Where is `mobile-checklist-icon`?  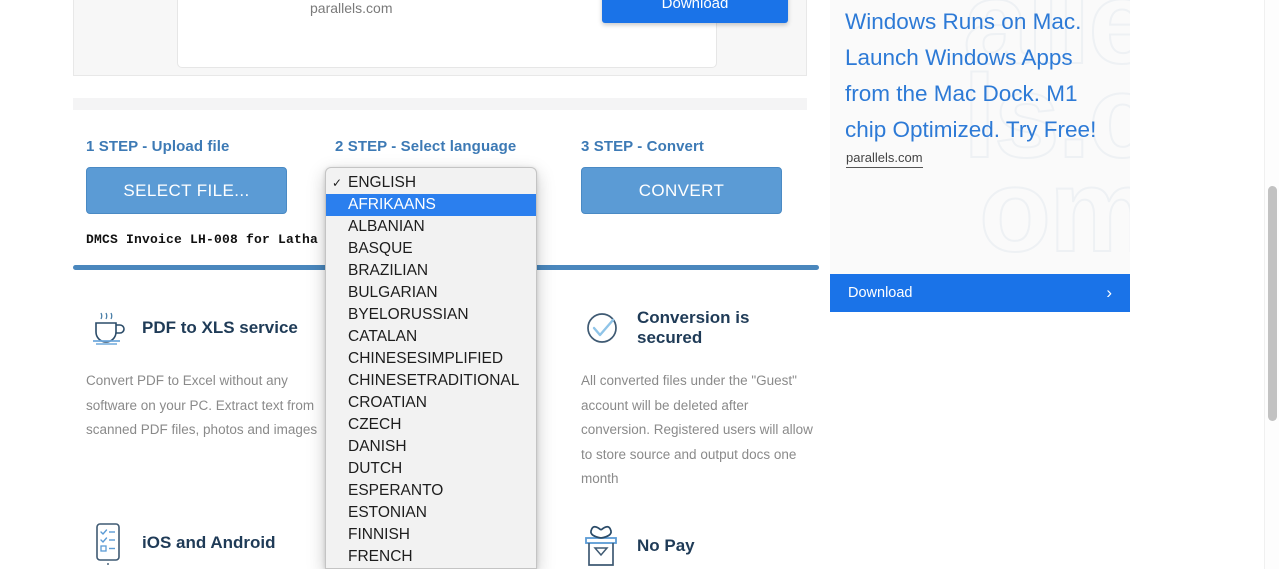 mobile-checklist-icon is located at coordinates (109, 543).